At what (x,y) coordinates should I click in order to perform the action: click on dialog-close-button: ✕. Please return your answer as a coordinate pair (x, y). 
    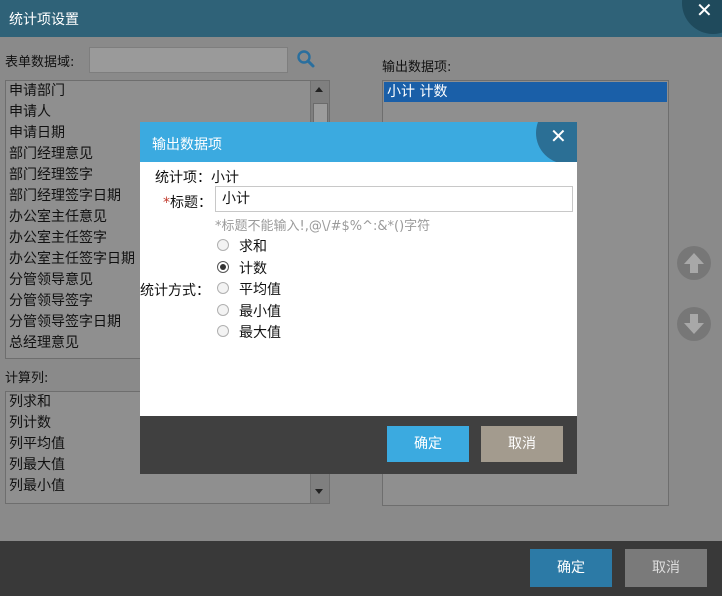
    Looking at the image, I should click on (556, 142).